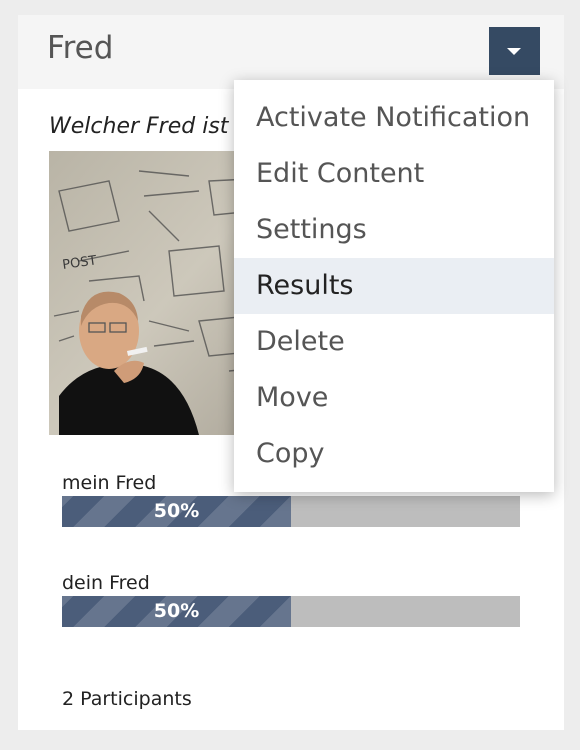  What do you see at coordinates (394, 230) in the screenshot?
I see `menu-item-settings: Settings` at bounding box center [394, 230].